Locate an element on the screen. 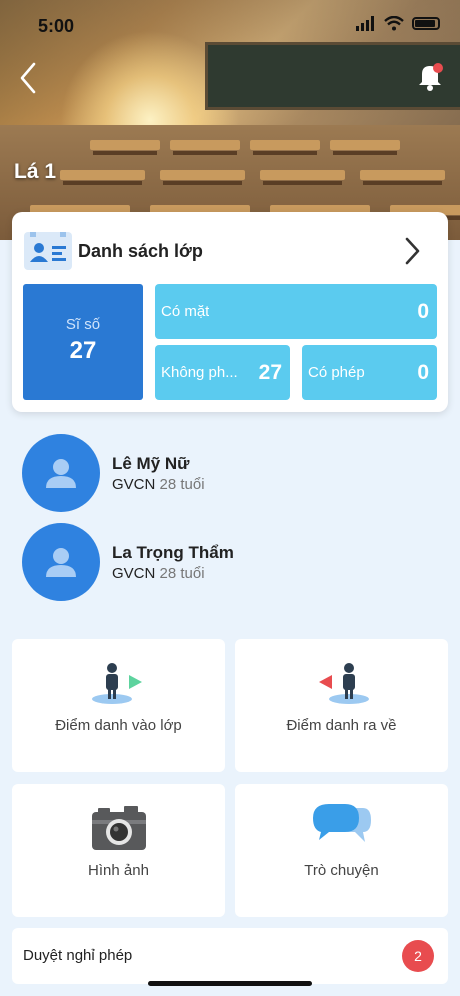 Image resolution: width=460 pixels, height=996 pixels. checkout-button: Điểm danh ra về is located at coordinates (341, 705).